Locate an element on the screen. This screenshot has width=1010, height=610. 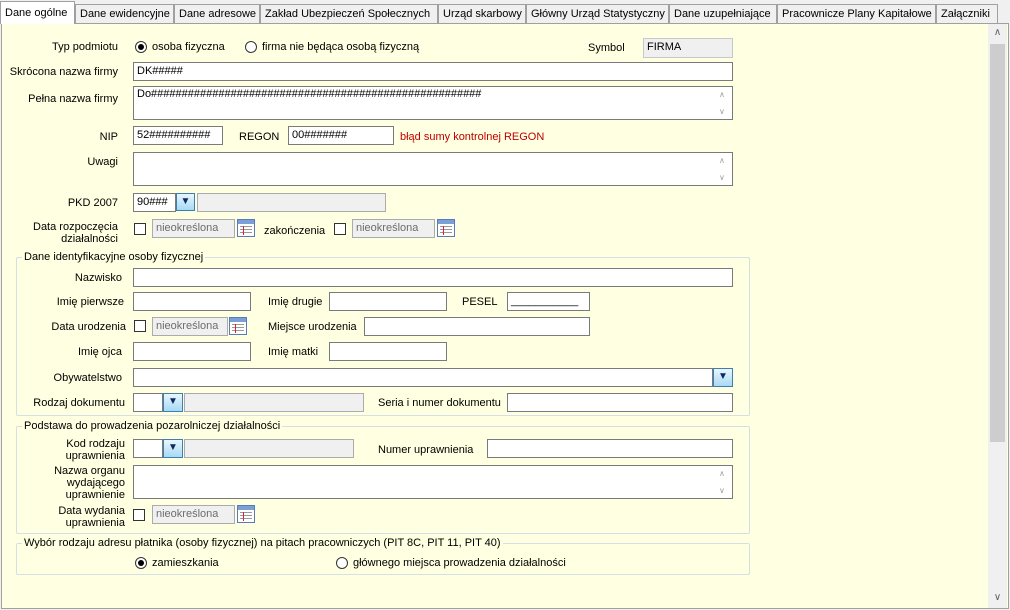
tab-dane-ewidencyjne: Dane ewidencyjne is located at coordinates (124, 13).